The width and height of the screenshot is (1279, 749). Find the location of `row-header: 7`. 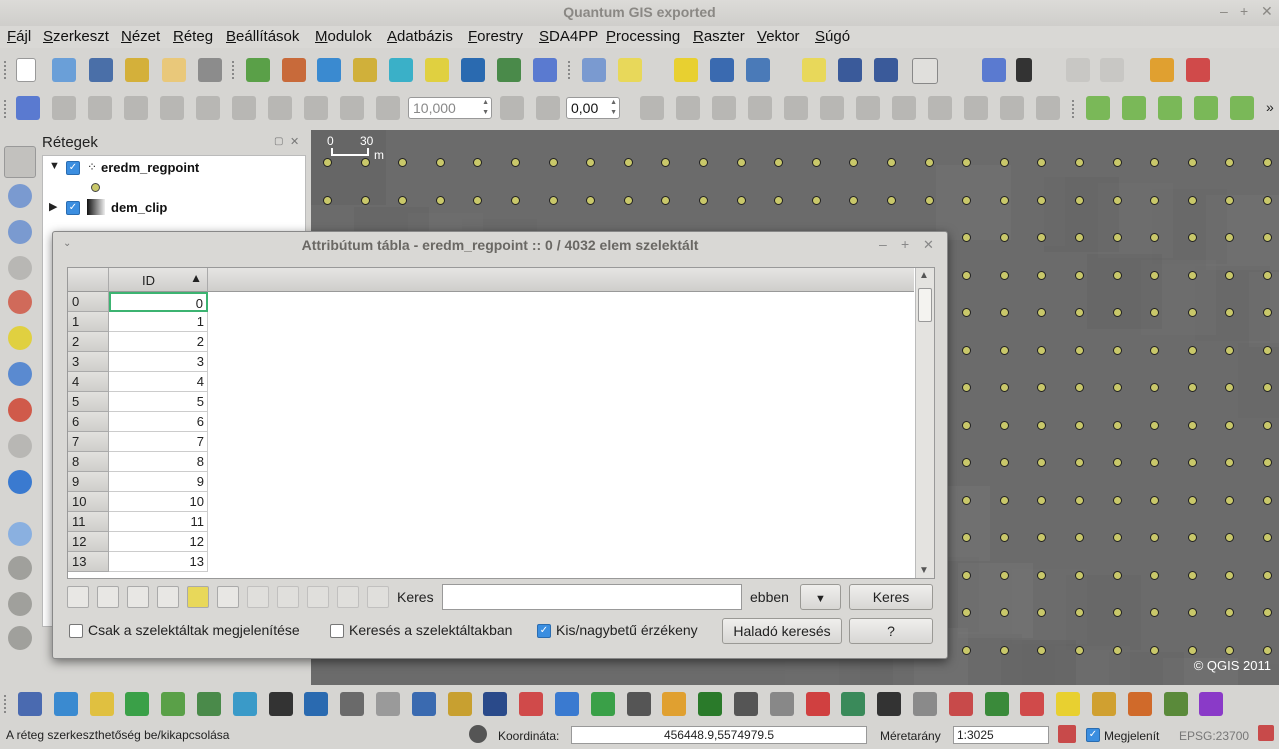

row-header: 7 is located at coordinates (88, 442).